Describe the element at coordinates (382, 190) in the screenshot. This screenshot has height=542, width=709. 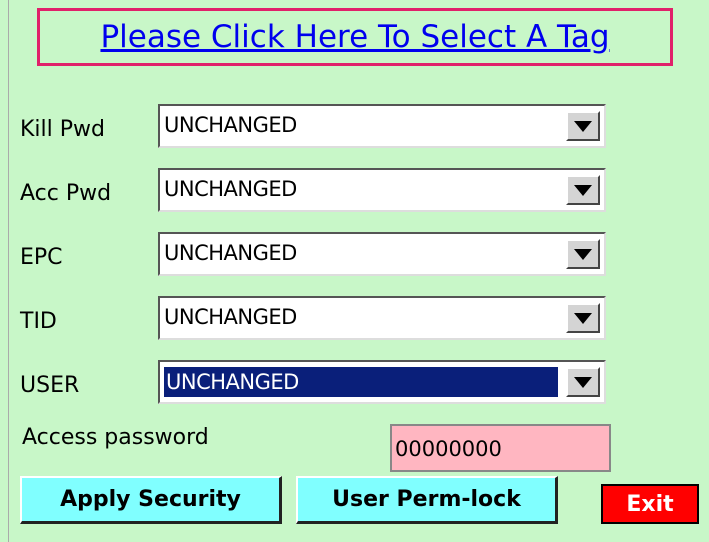
I see `acc-pwd-dropdown: UNCHANGED` at that location.